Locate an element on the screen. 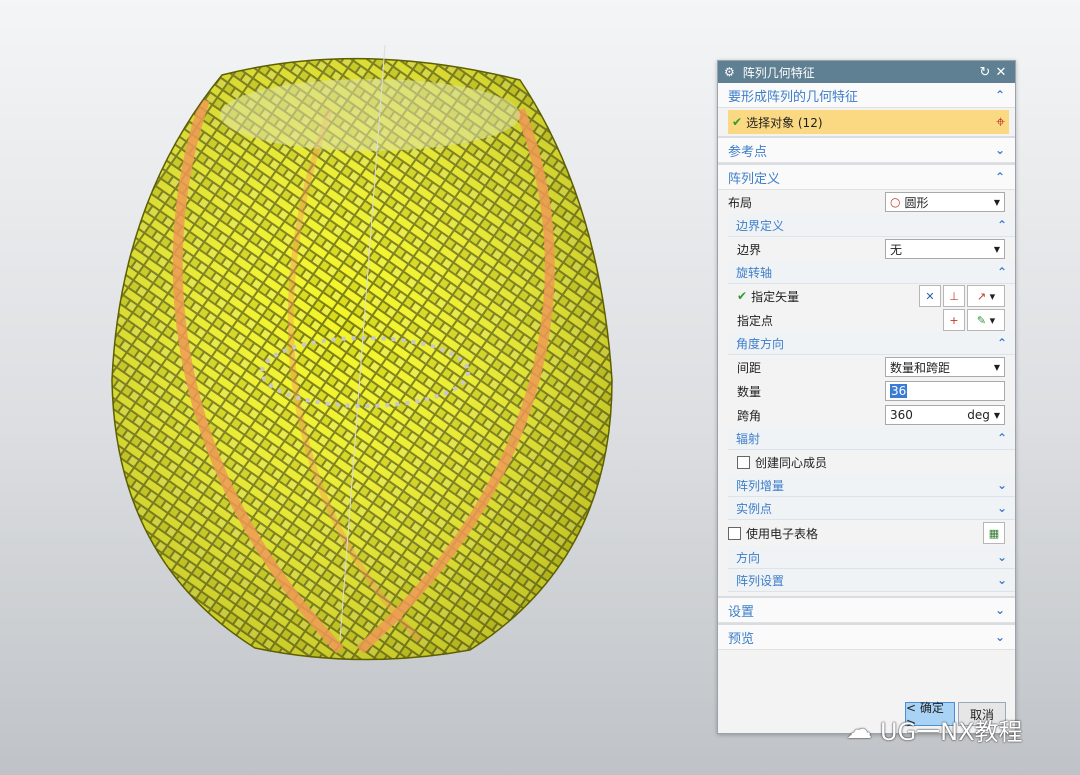 Image resolution: width=1080 pixels, height=775 pixels. inferred-point-icon: ✎ is located at coordinates (981, 320).